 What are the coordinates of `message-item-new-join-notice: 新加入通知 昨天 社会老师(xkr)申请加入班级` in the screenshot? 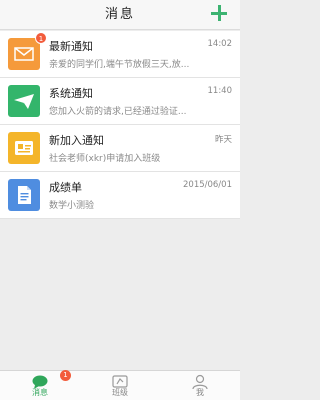 It's located at (120, 148).